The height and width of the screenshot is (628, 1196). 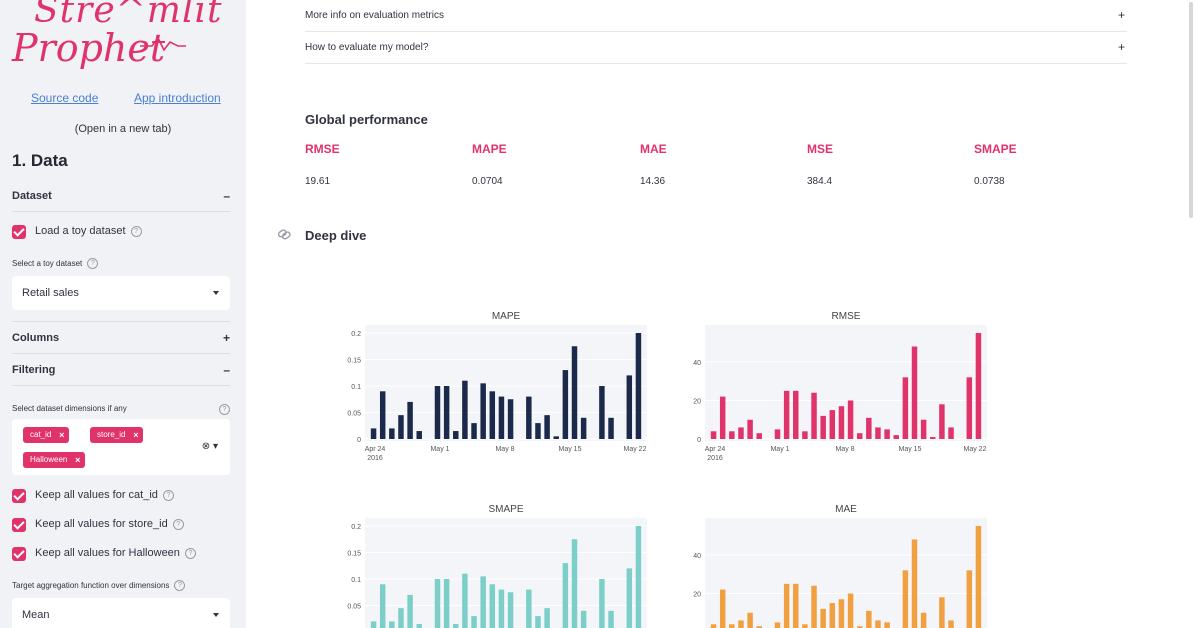 I want to click on mae-y-tick-label: 20, so click(x=697, y=594).